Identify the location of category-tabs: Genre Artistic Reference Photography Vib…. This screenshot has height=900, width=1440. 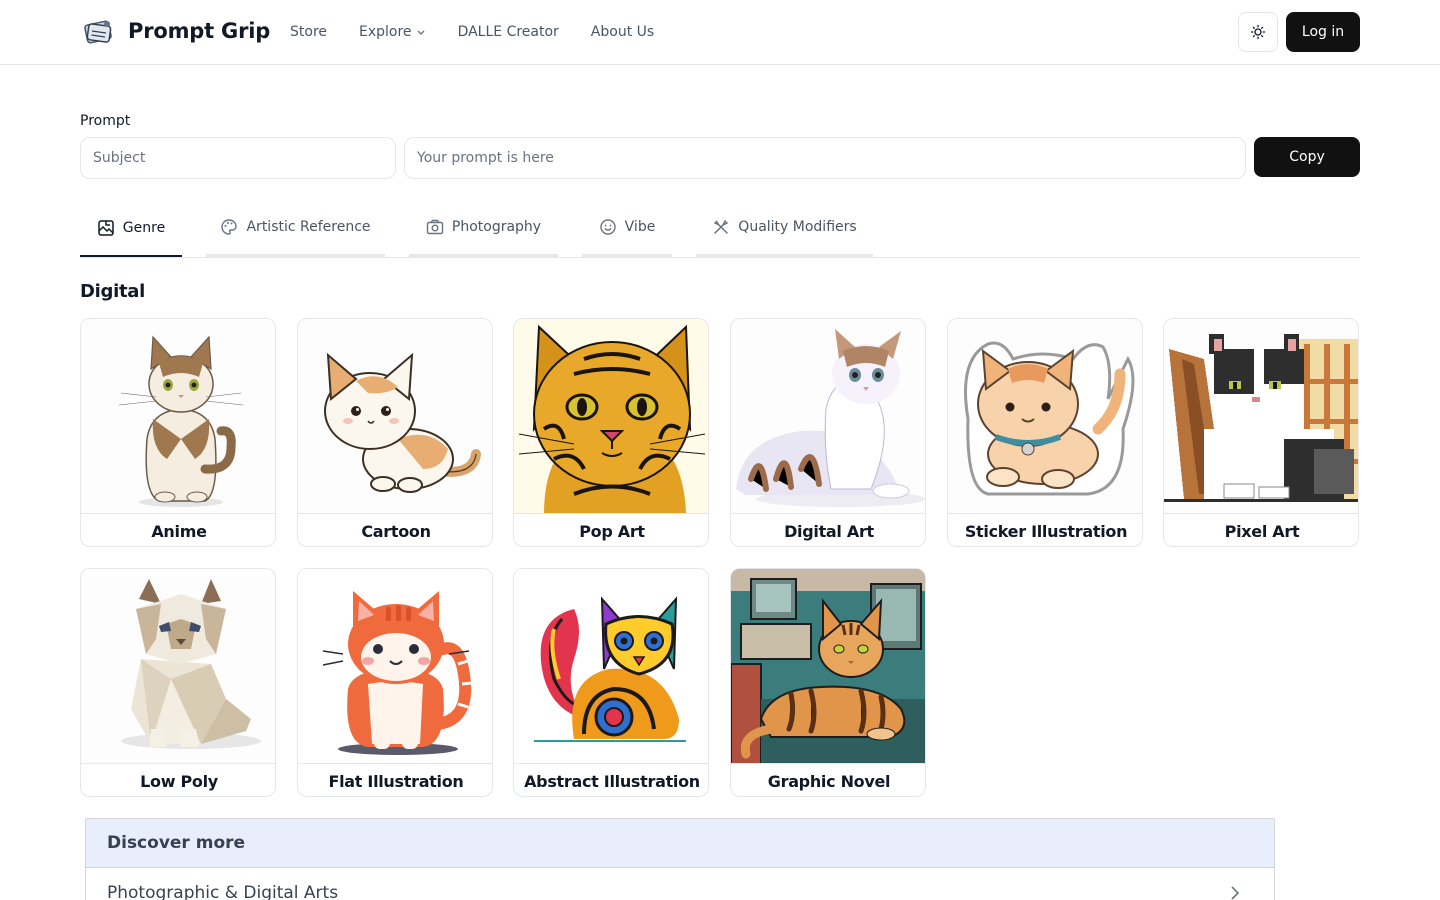
(720, 229).